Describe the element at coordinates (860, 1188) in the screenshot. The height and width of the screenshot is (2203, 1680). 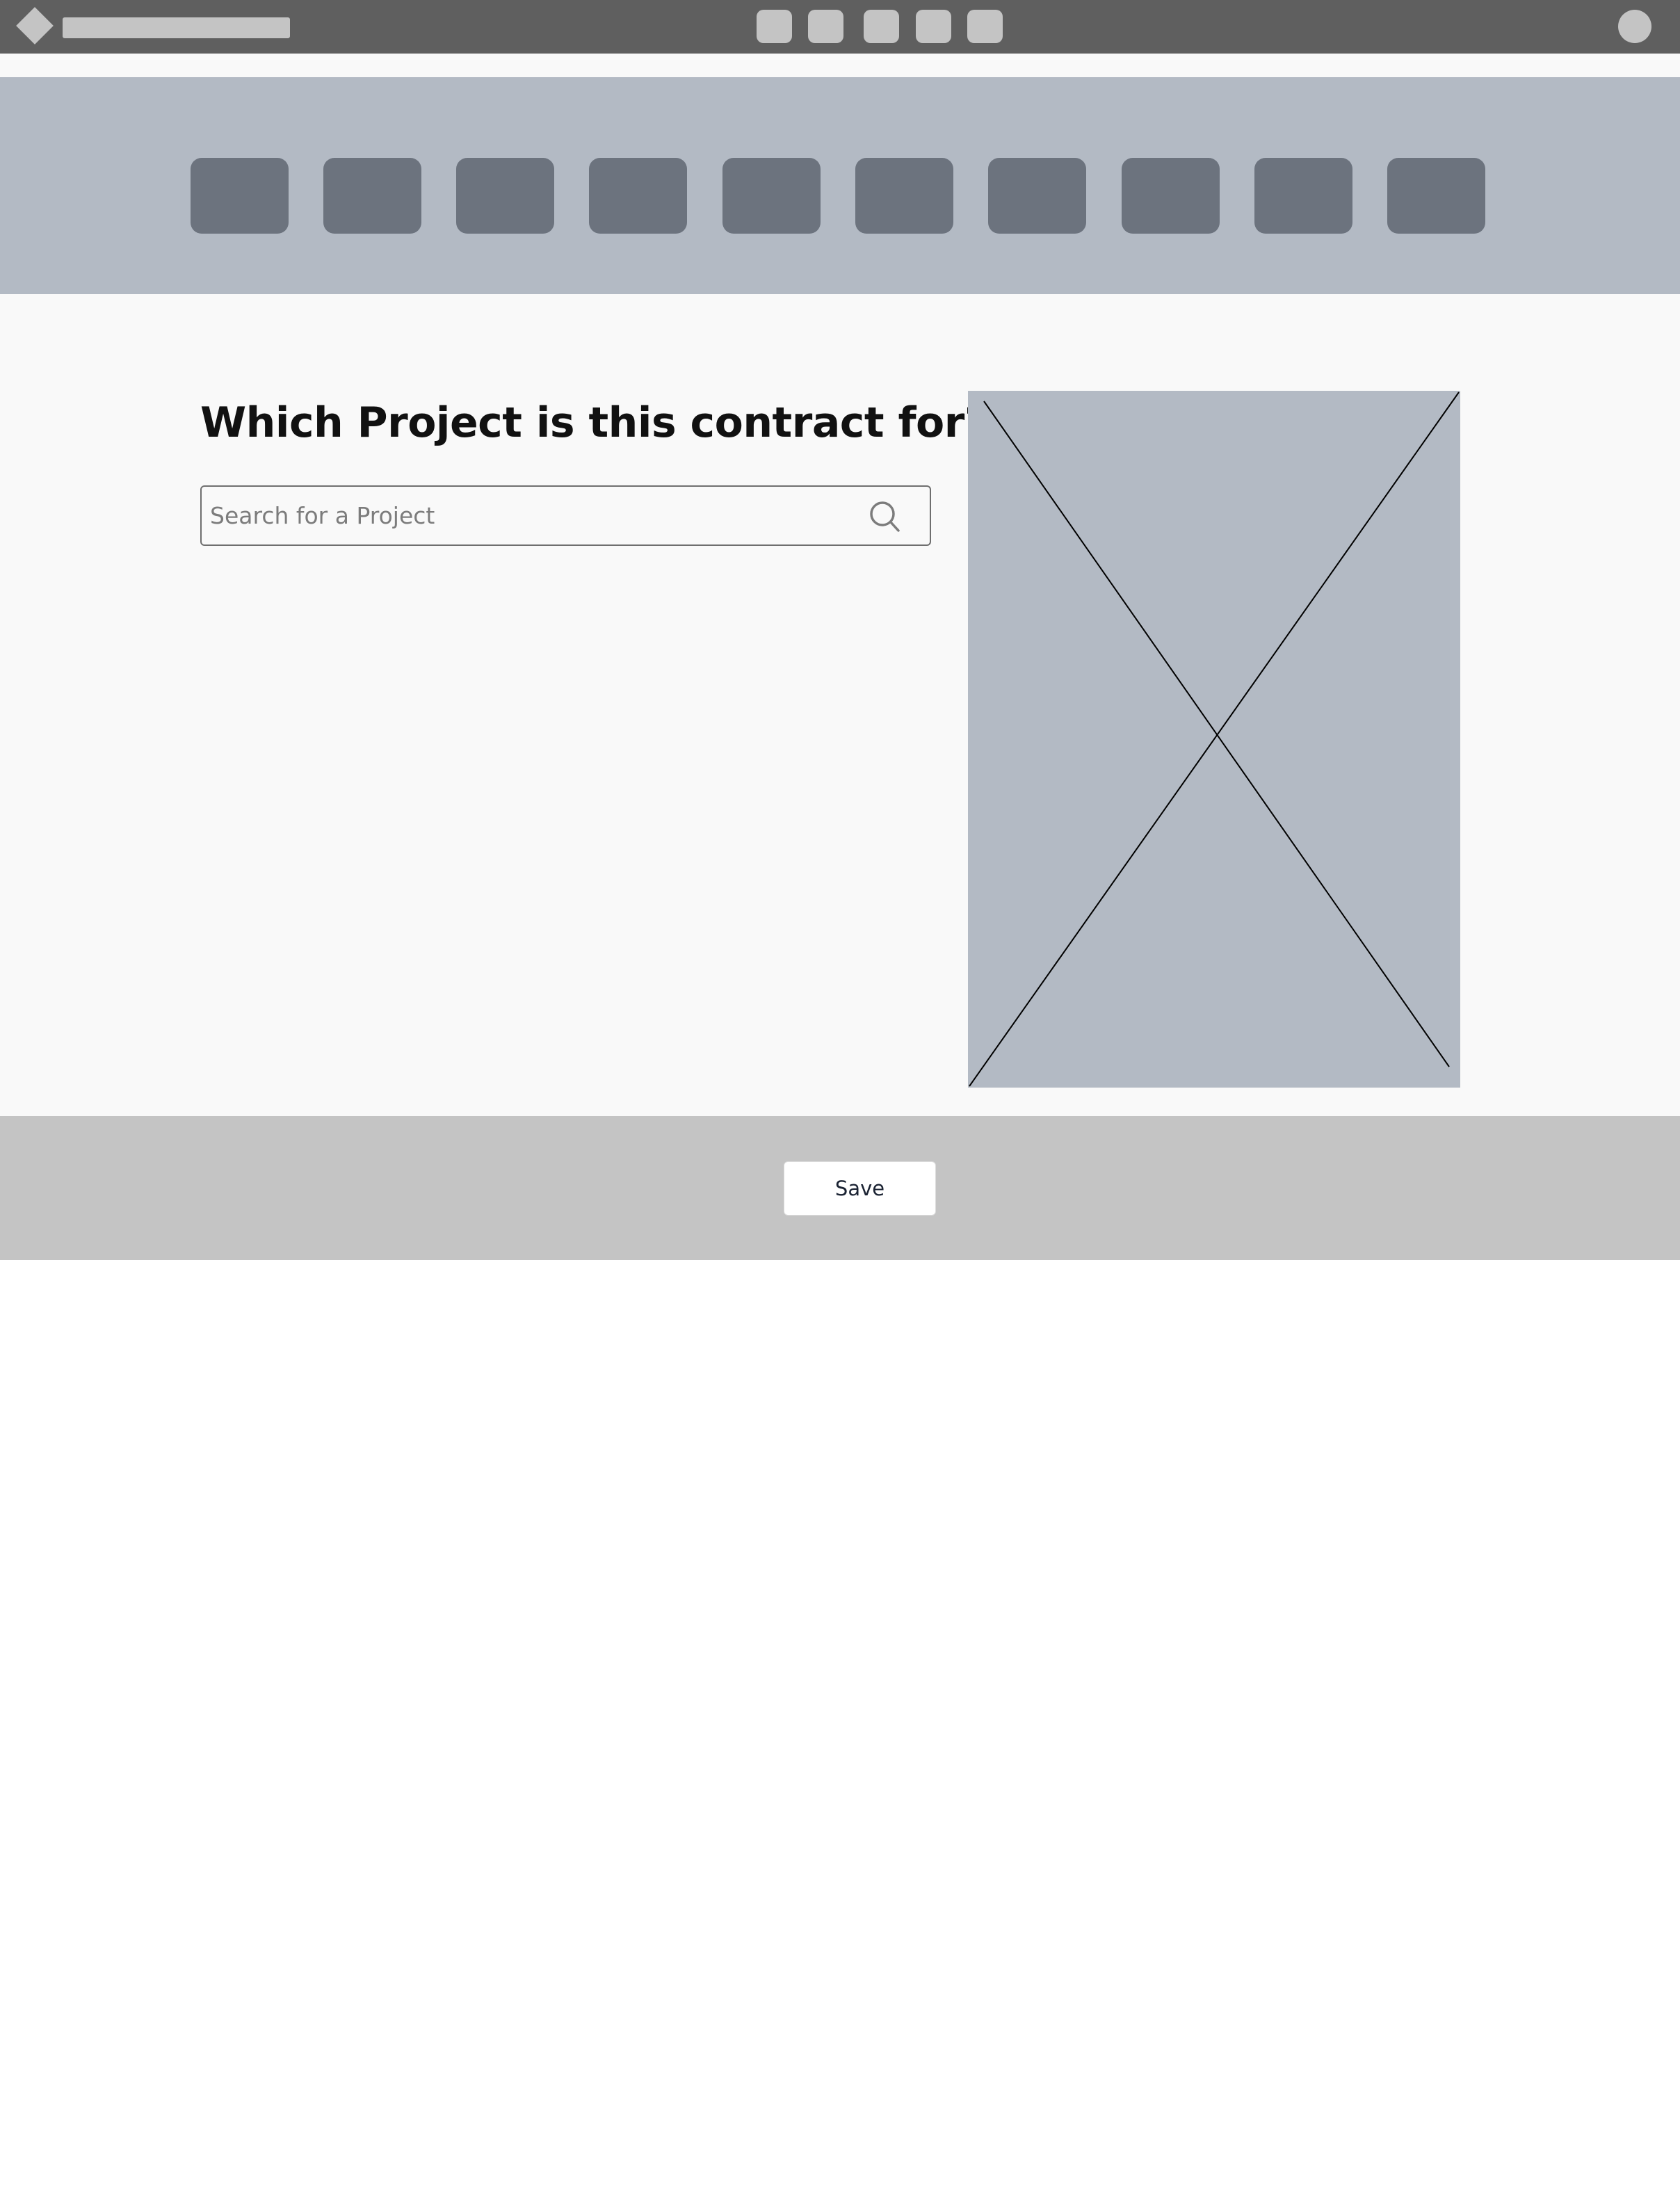
I see `save-button: Save` at that location.